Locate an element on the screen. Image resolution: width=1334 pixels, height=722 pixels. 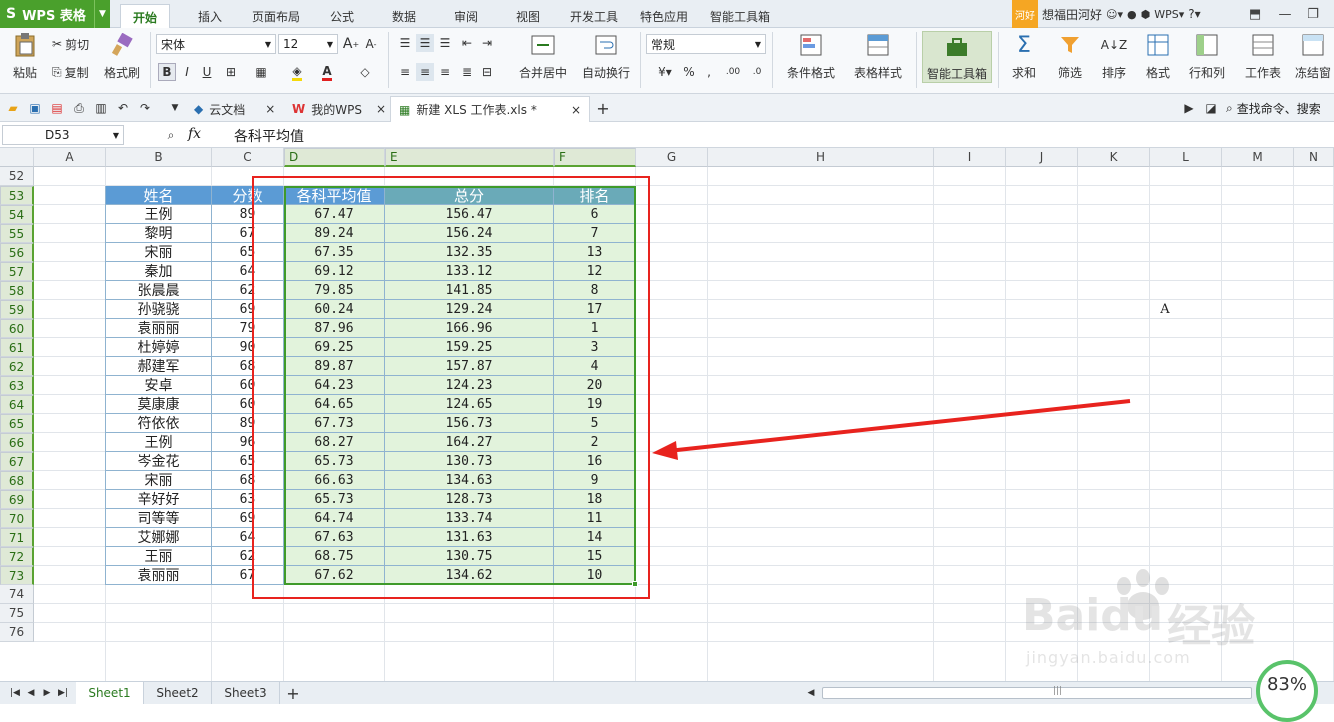
name-box: D53 ▼ is located at coordinates (63, 135).